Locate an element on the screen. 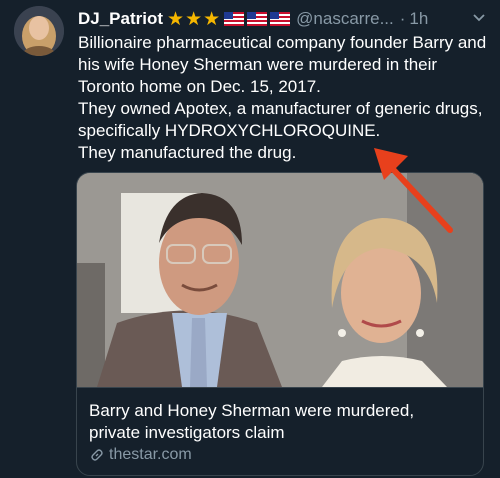 This screenshot has height=478, width=500. timestamp: 1h is located at coordinates (418, 19).